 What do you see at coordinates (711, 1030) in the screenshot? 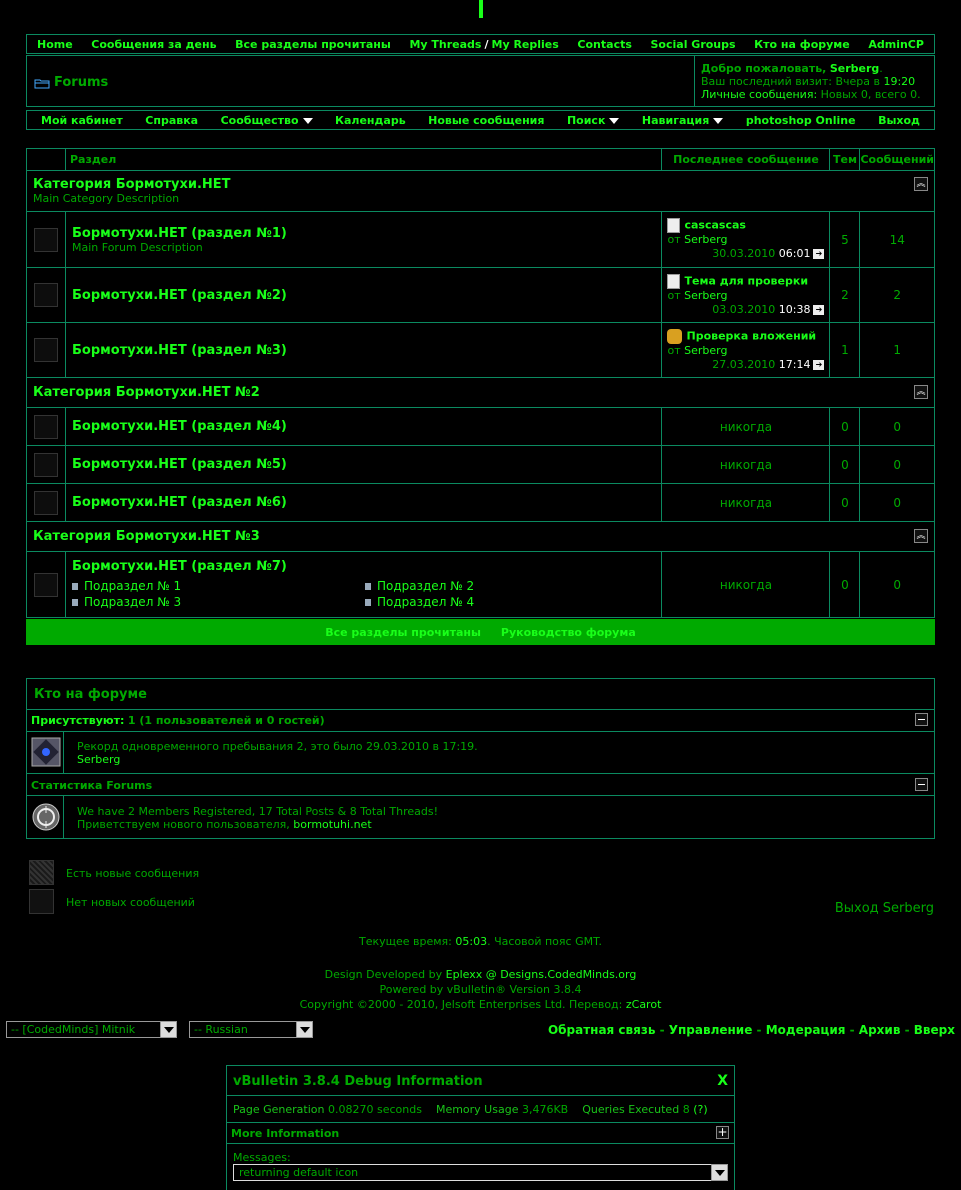
I see `admin-link: Управление` at bounding box center [711, 1030].